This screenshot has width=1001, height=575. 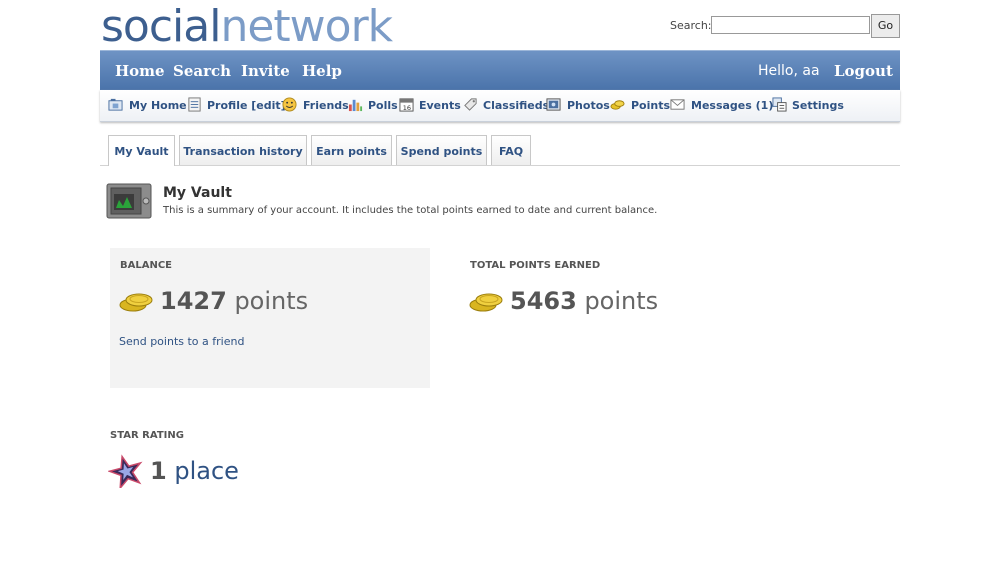 What do you see at coordinates (243, 150) in the screenshot?
I see `tab-transaction-history: Transaction history` at bounding box center [243, 150].